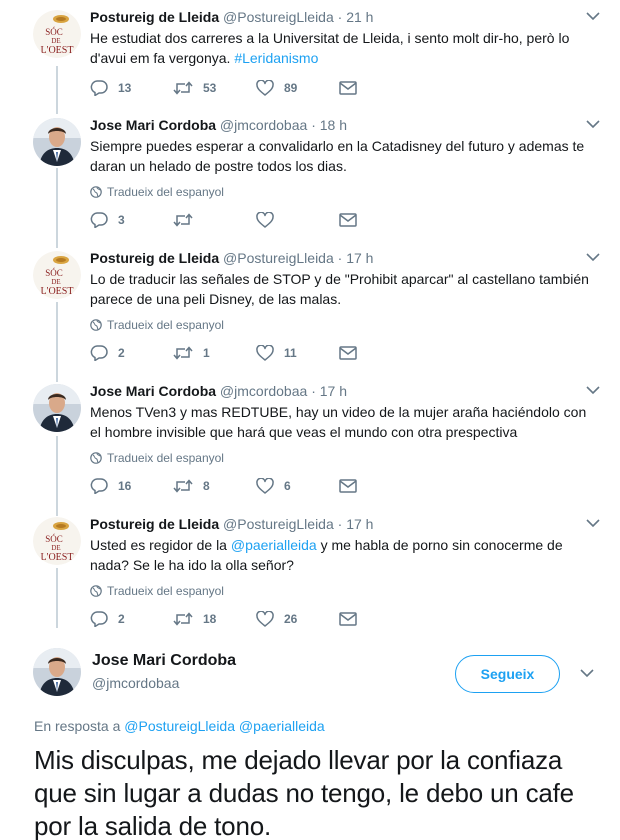 The width and height of the screenshot is (620, 840). I want to click on retweet-button: 1, so click(214, 353).